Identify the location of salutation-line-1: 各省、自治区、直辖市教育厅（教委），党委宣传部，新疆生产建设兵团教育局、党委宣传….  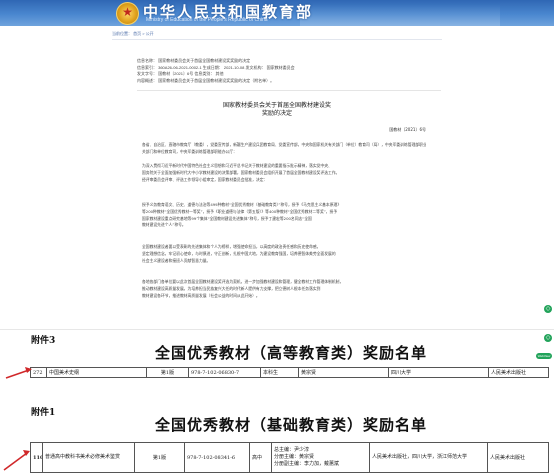
(284, 144).